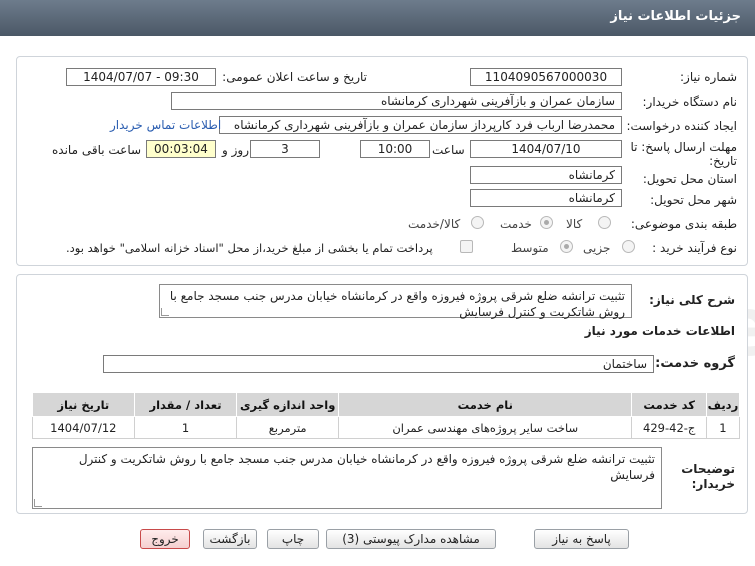 This screenshot has height=566, width=755. I want to click on deadline-label: مهلت ارسال پاسخ: تا, so click(683, 147).